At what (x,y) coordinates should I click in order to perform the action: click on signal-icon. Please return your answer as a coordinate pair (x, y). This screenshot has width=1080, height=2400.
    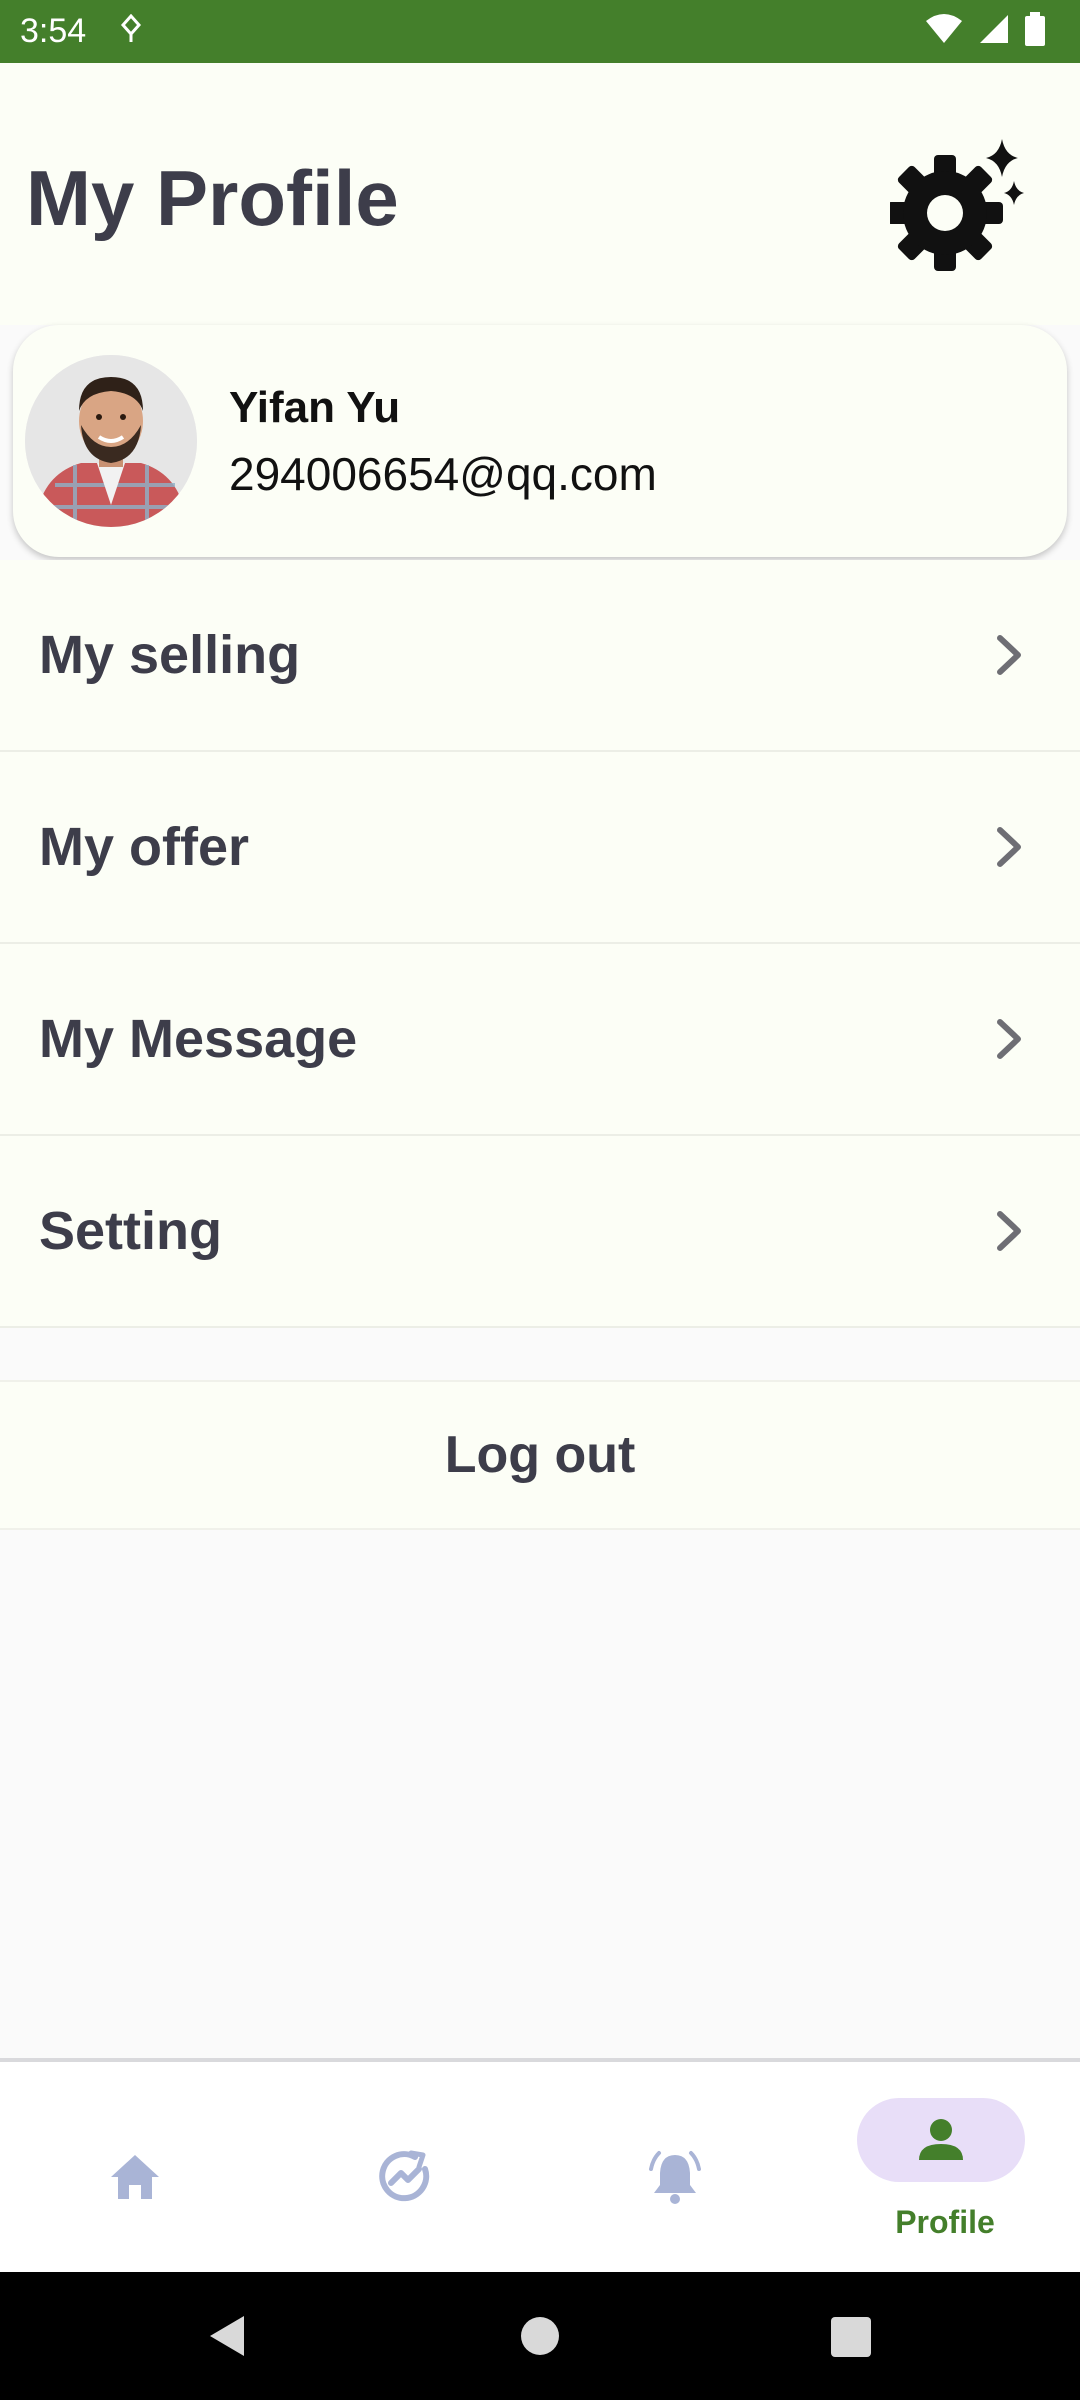
    Looking at the image, I should click on (994, 31).